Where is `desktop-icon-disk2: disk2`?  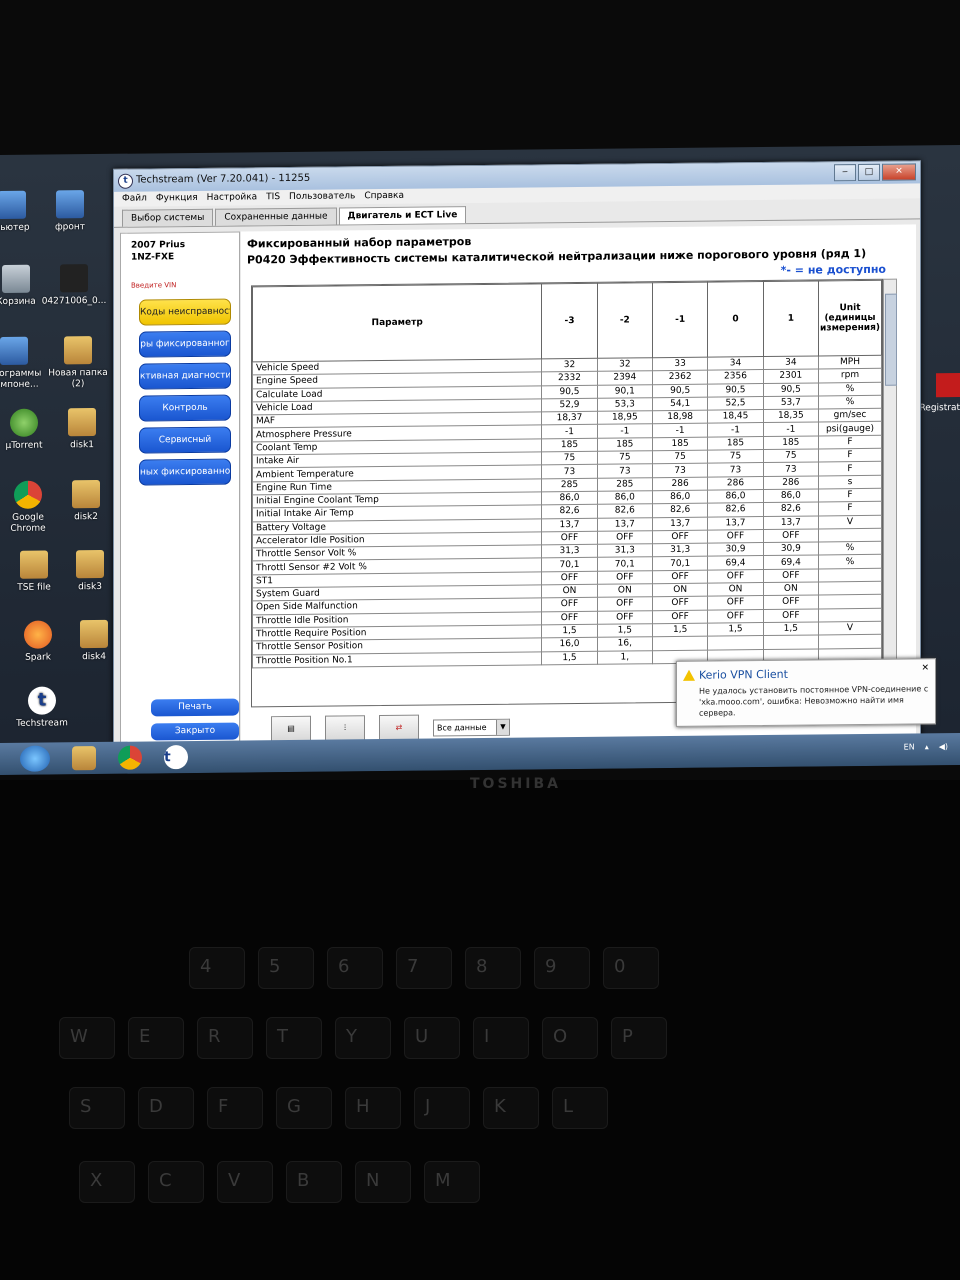 desktop-icon-disk2: disk2 is located at coordinates (86, 501).